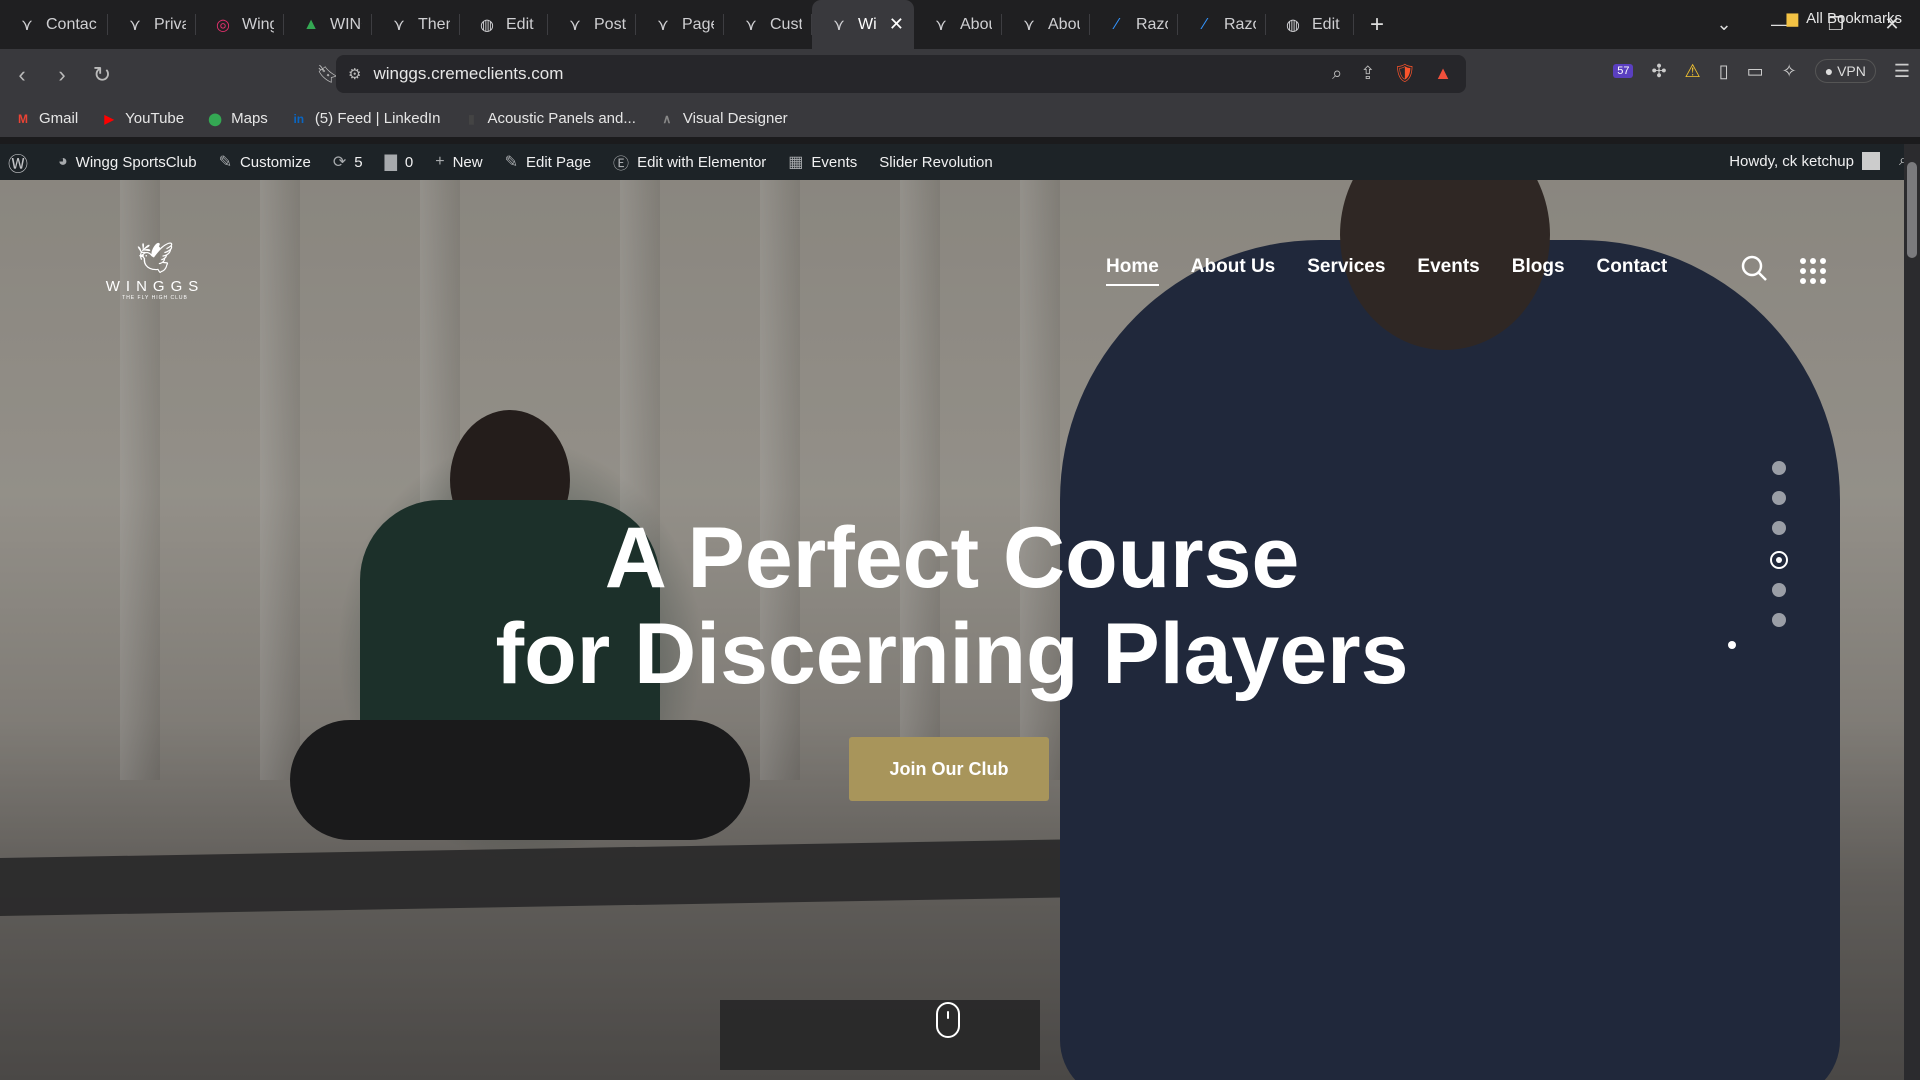 Image resolution: width=1920 pixels, height=1080 pixels. I want to click on nav-contact: Contact, so click(1632, 271).